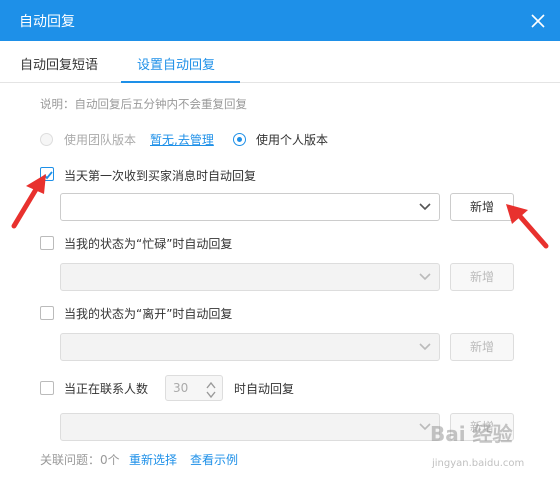  I want to click on rule2-add-button: 新增, so click(482, 277).